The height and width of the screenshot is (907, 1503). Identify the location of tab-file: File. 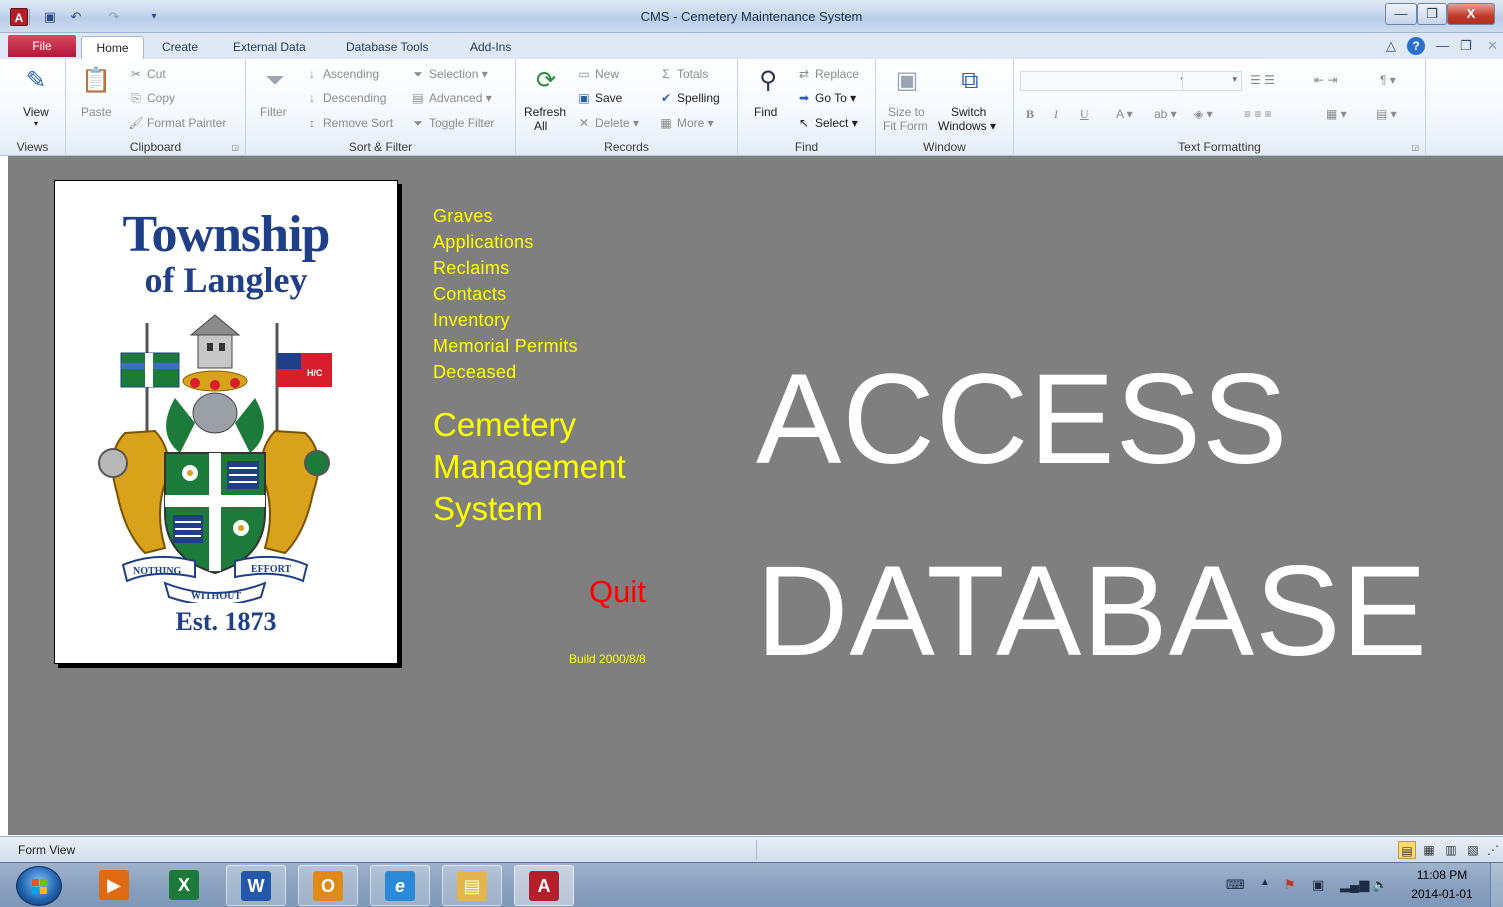
(42, 46).